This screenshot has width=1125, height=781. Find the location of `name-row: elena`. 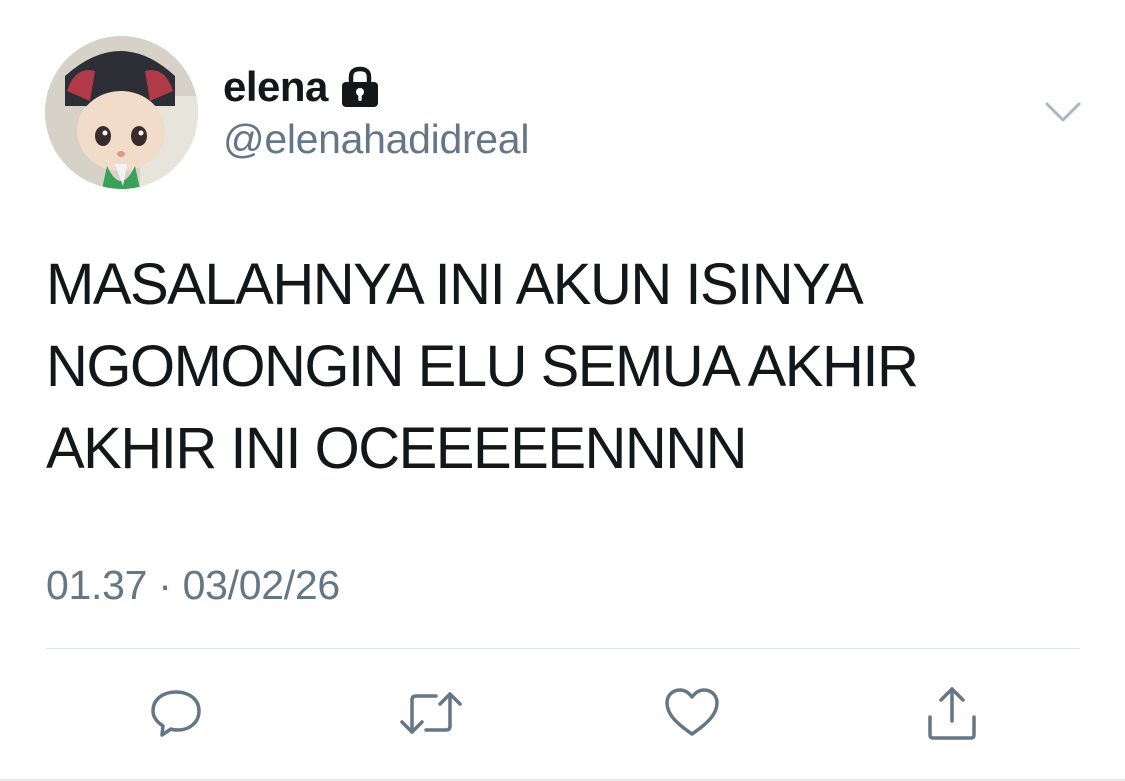

name-row: elena is located at coordinates (301, 87).